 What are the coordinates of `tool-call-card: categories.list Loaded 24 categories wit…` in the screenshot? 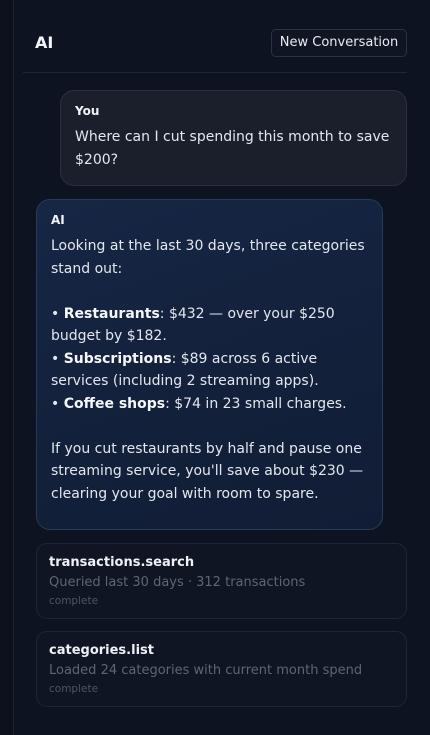 It's located at (221, 669).